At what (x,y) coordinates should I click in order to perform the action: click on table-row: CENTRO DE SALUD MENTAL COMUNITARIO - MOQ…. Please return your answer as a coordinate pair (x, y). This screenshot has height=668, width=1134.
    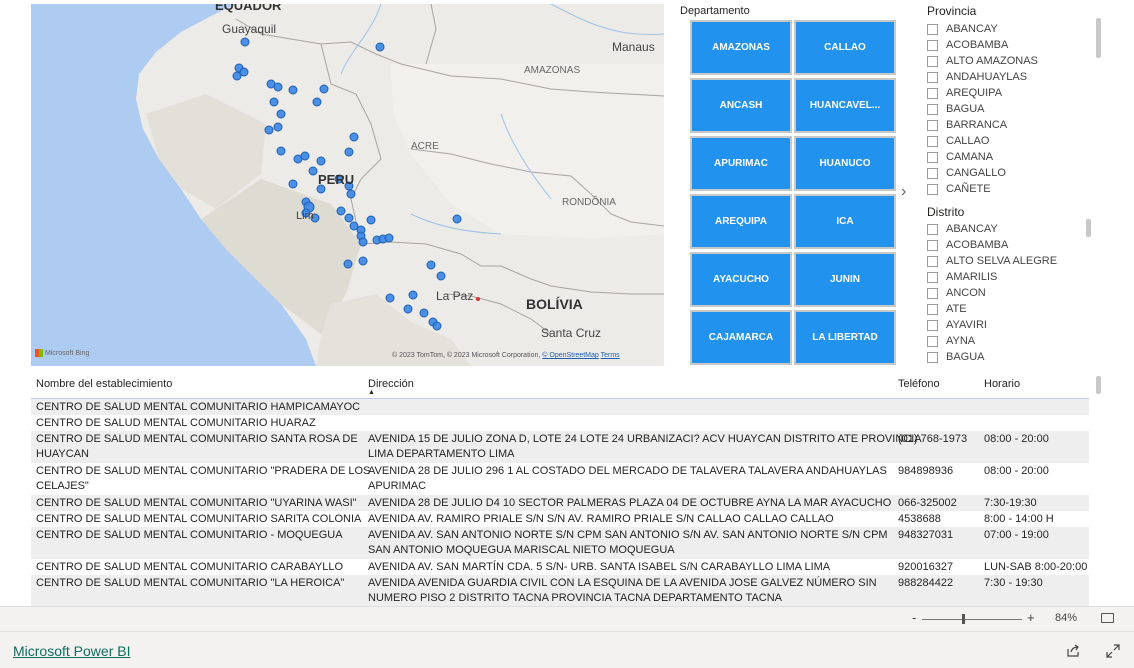
    Looking at the image, I should click on (560, 543).